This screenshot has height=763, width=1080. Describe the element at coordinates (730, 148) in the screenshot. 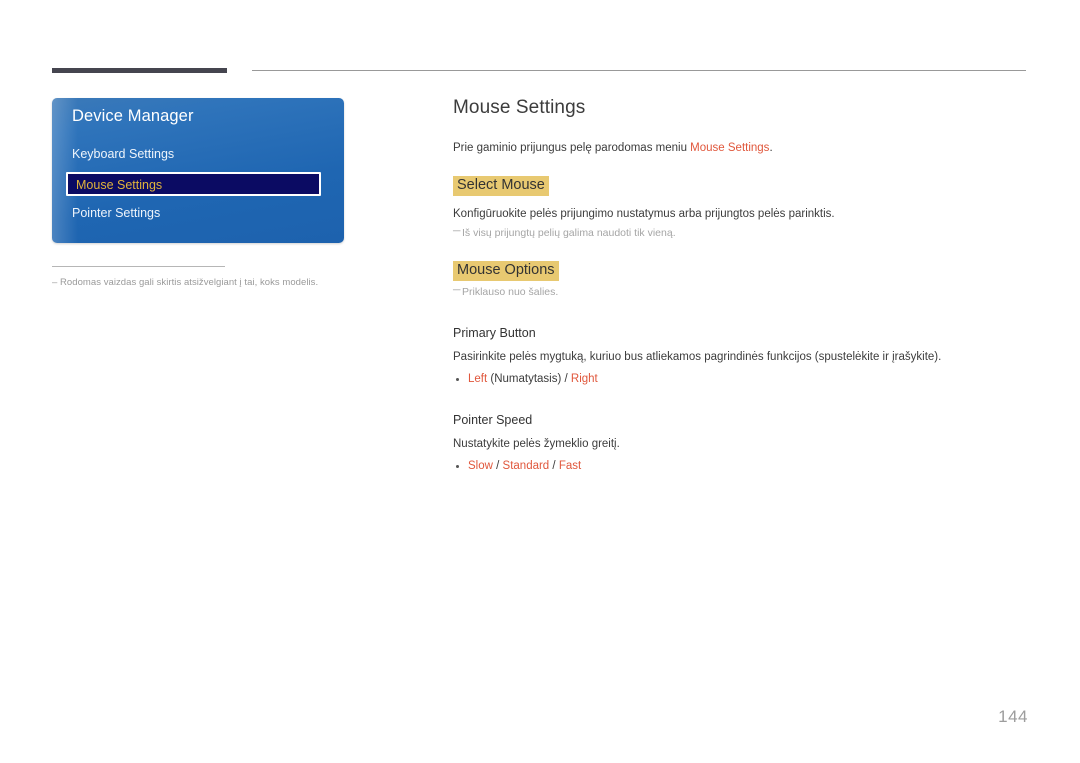

I see `intro-accent-term: Mouse Settings` at that location.